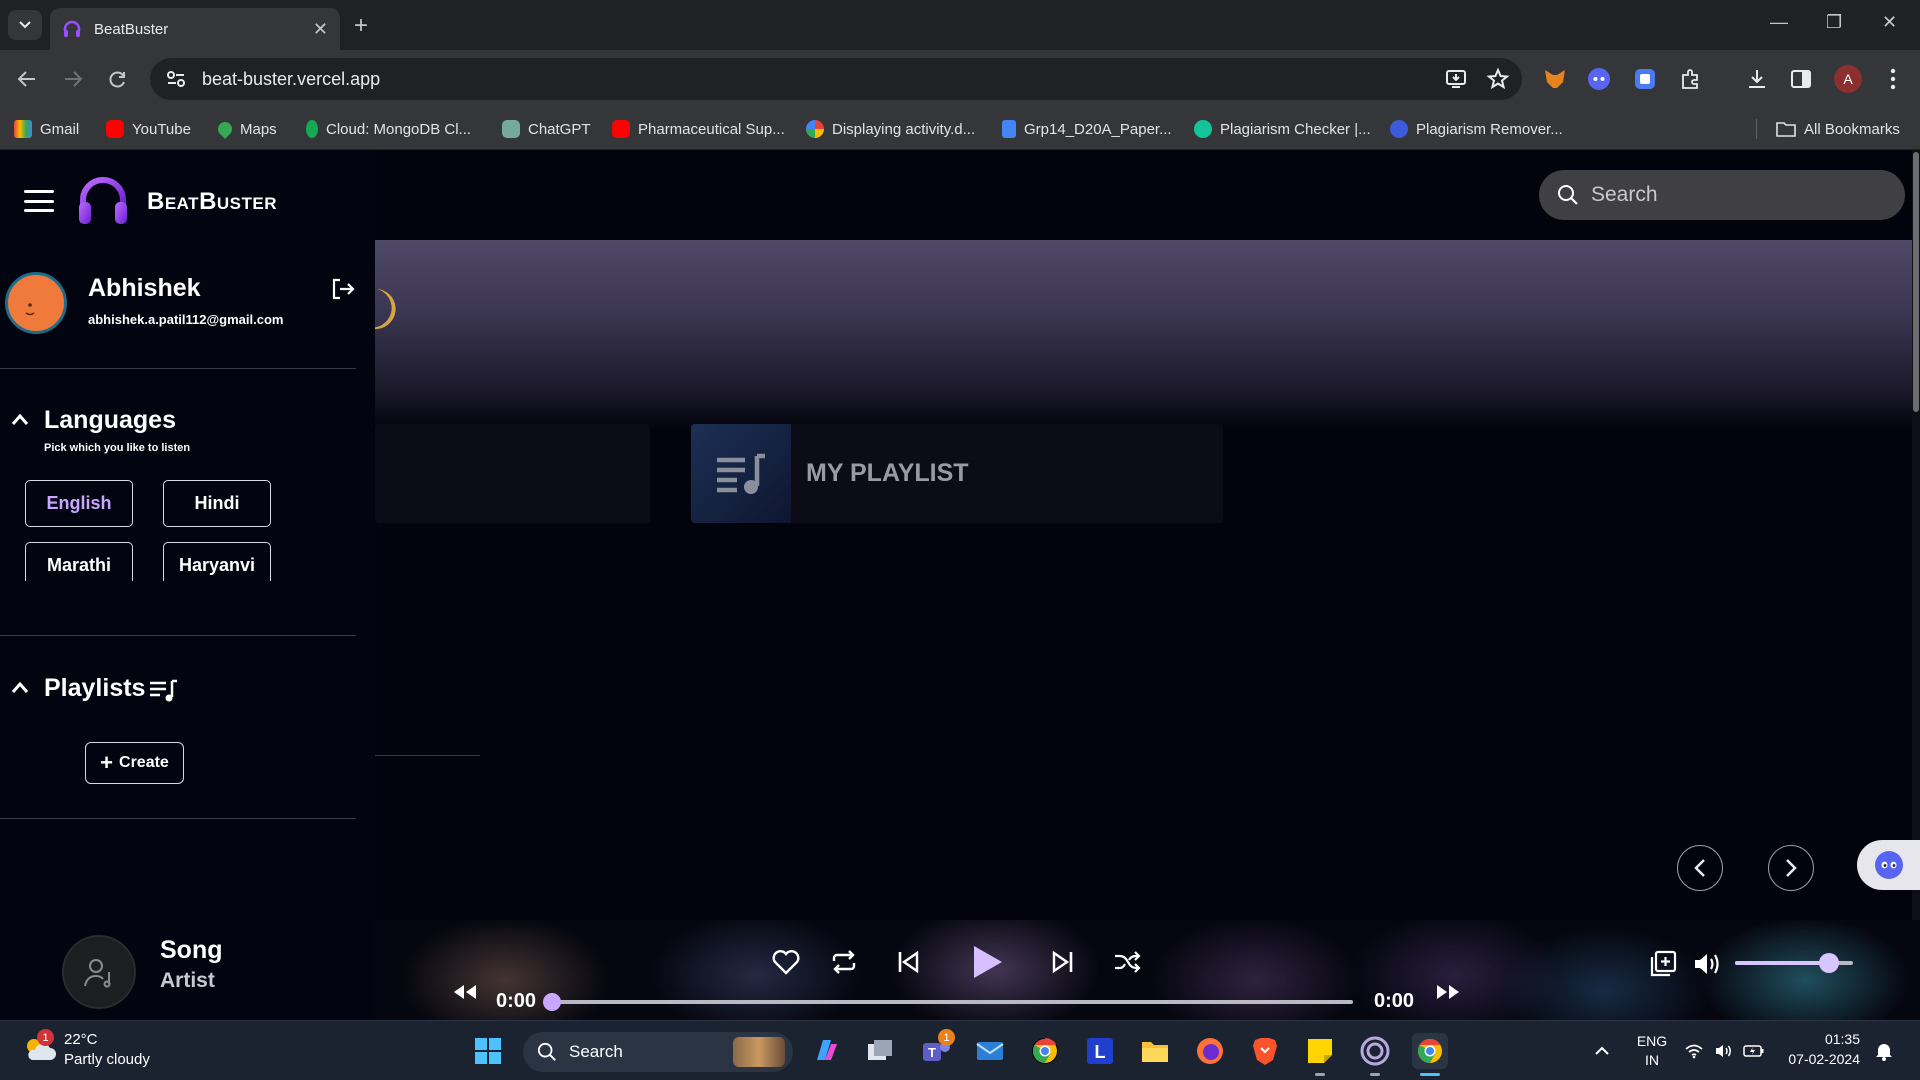 The height and width of the screenshot is (1080, 1920). What do you see at coordinates (39, 201) in the screenshot?
I see `hamburger-menu-icon` at bounding box center [39, 201].